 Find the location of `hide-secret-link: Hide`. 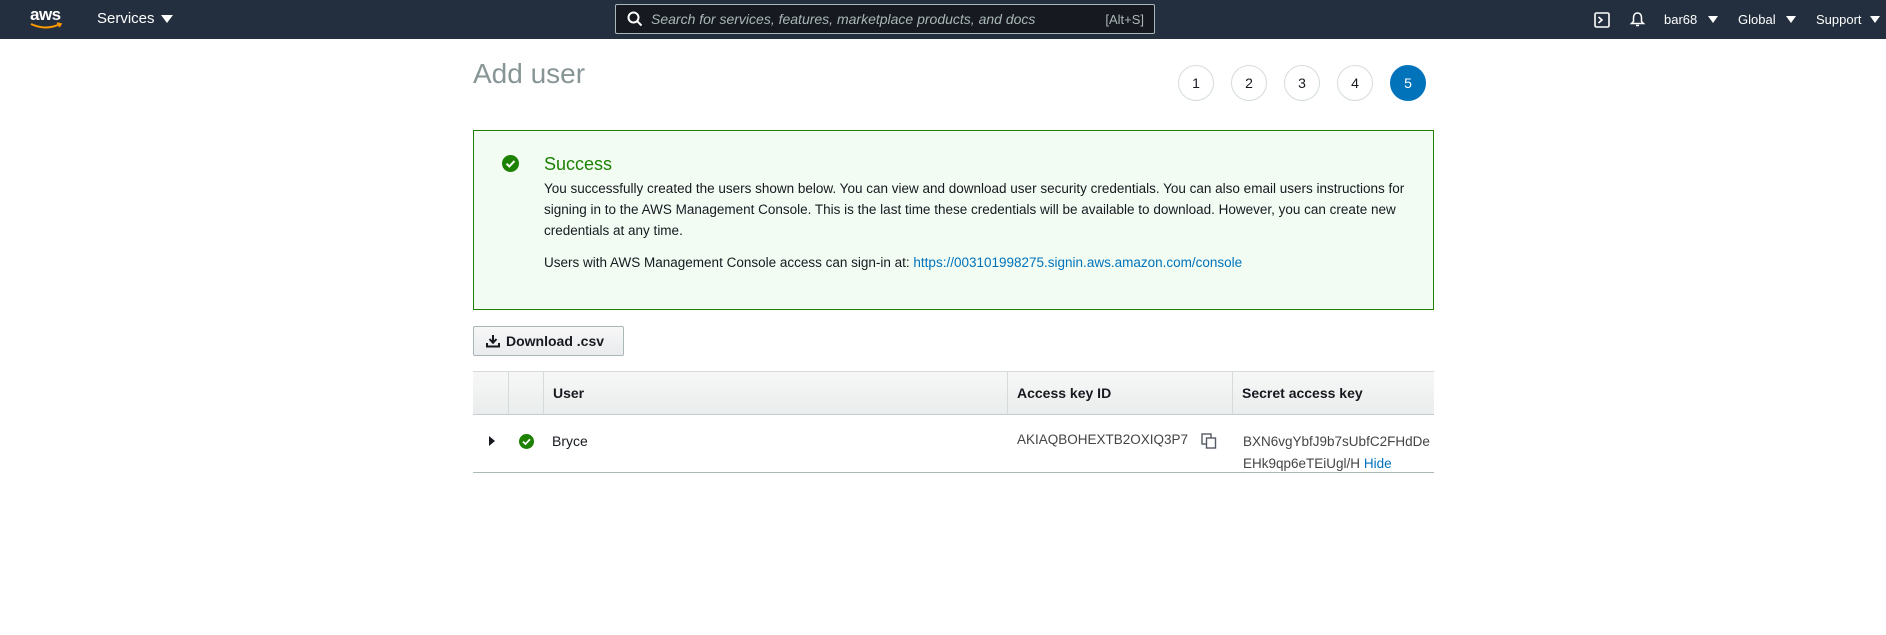

hide-secret-link: Hide is located at coordinates (1378, 463).